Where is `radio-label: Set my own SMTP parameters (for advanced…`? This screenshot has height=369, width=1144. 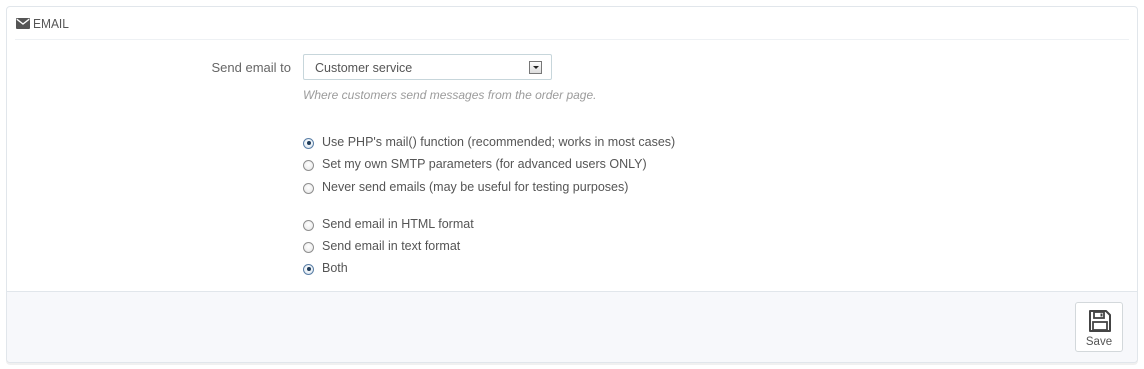
radio-label: Set my own SMTP parameters (for advanced… is located at coordinates (484, 164).